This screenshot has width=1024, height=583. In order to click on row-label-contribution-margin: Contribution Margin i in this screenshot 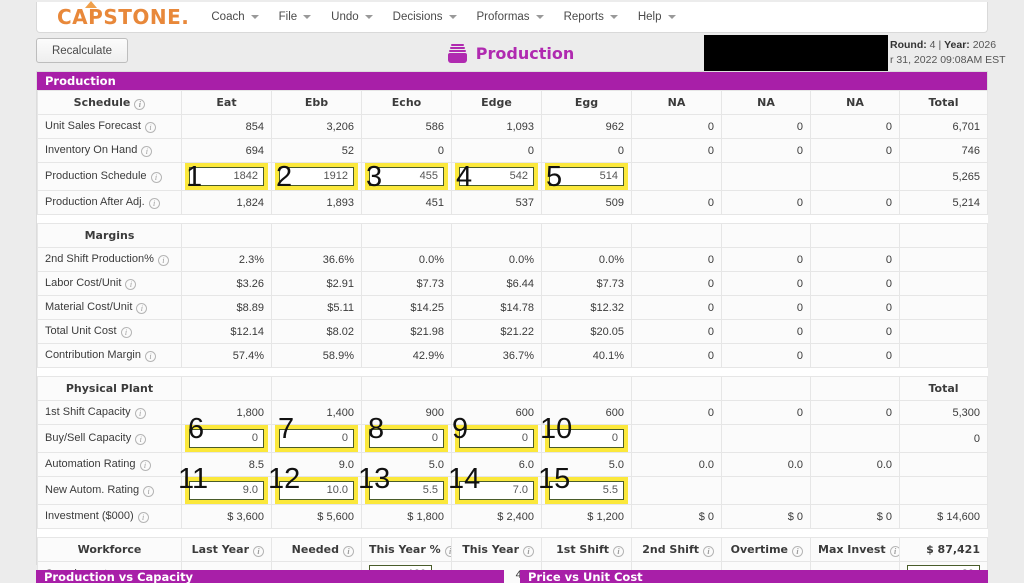, I will do `click(109, 355)`.